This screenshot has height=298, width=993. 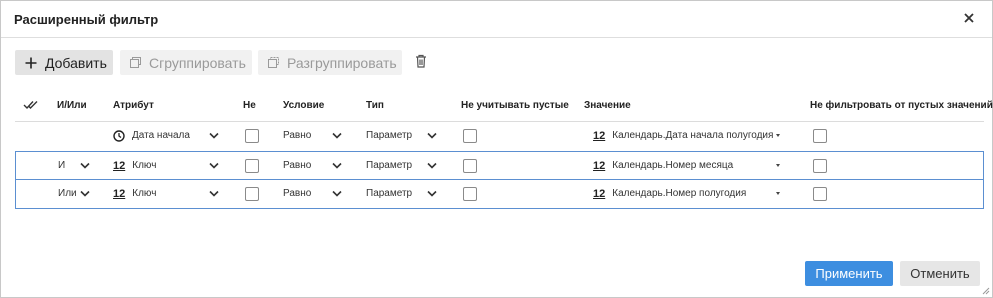 I want to click on col-value: Значение, so click(x=607, y=105).